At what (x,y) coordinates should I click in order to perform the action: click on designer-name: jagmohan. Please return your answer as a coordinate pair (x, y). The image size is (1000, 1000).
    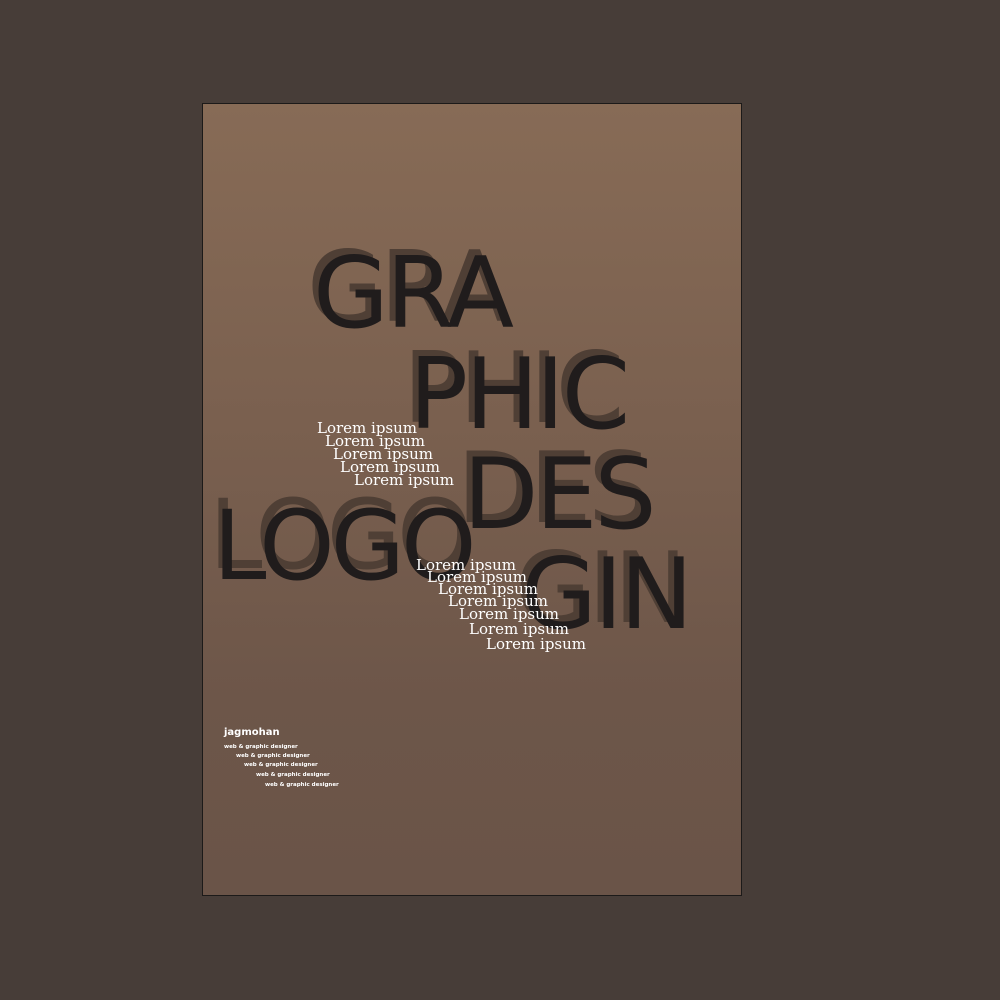
    Looking at the image, I should click on (252, 732).